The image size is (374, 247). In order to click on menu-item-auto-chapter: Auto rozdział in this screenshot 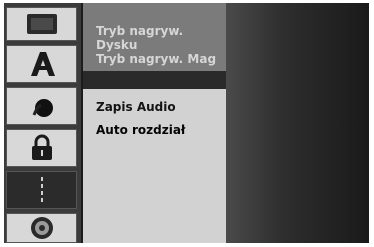, I will do `click(140, 130)`.